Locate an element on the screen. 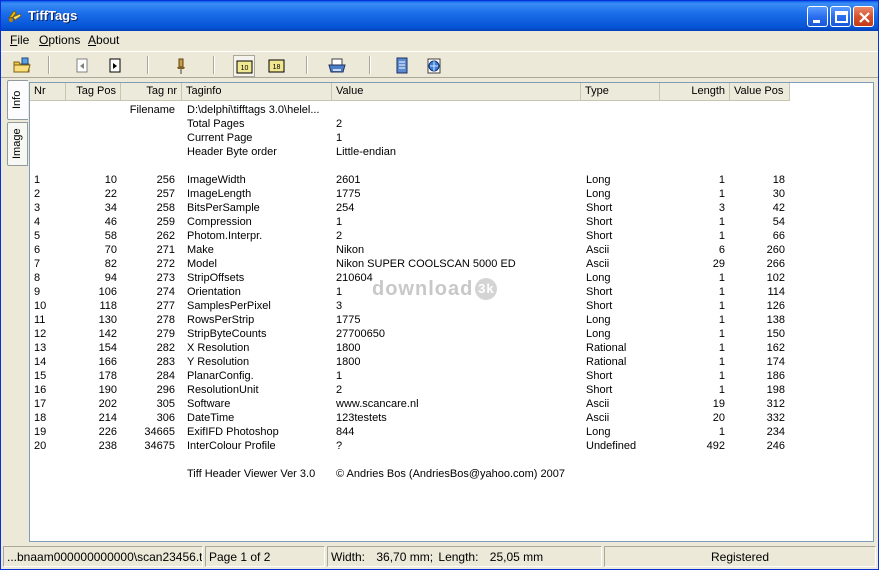  cell-value: 27700650 is located at coordinates (360, 334).